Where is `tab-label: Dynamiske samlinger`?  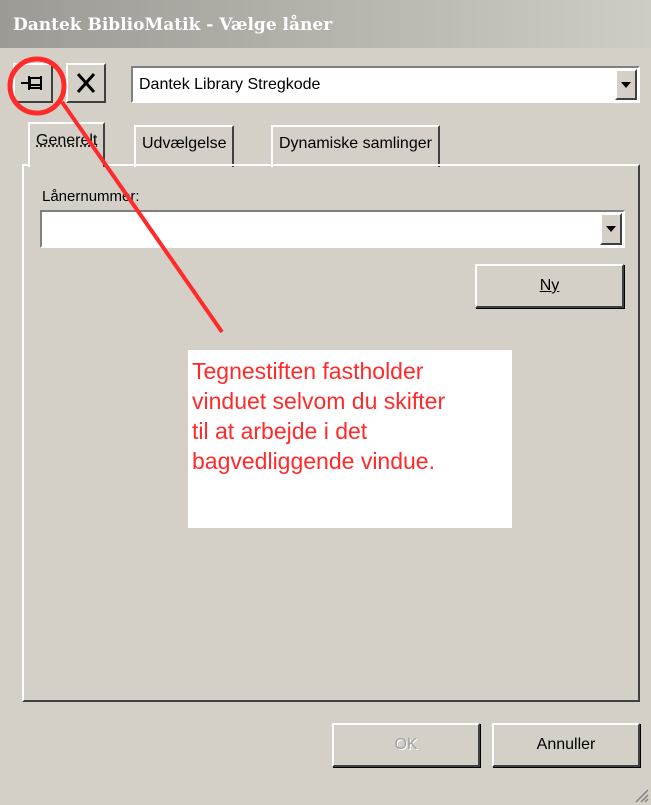
tab-label: Dynamiske samlinger is located at coordinates (355, 143).